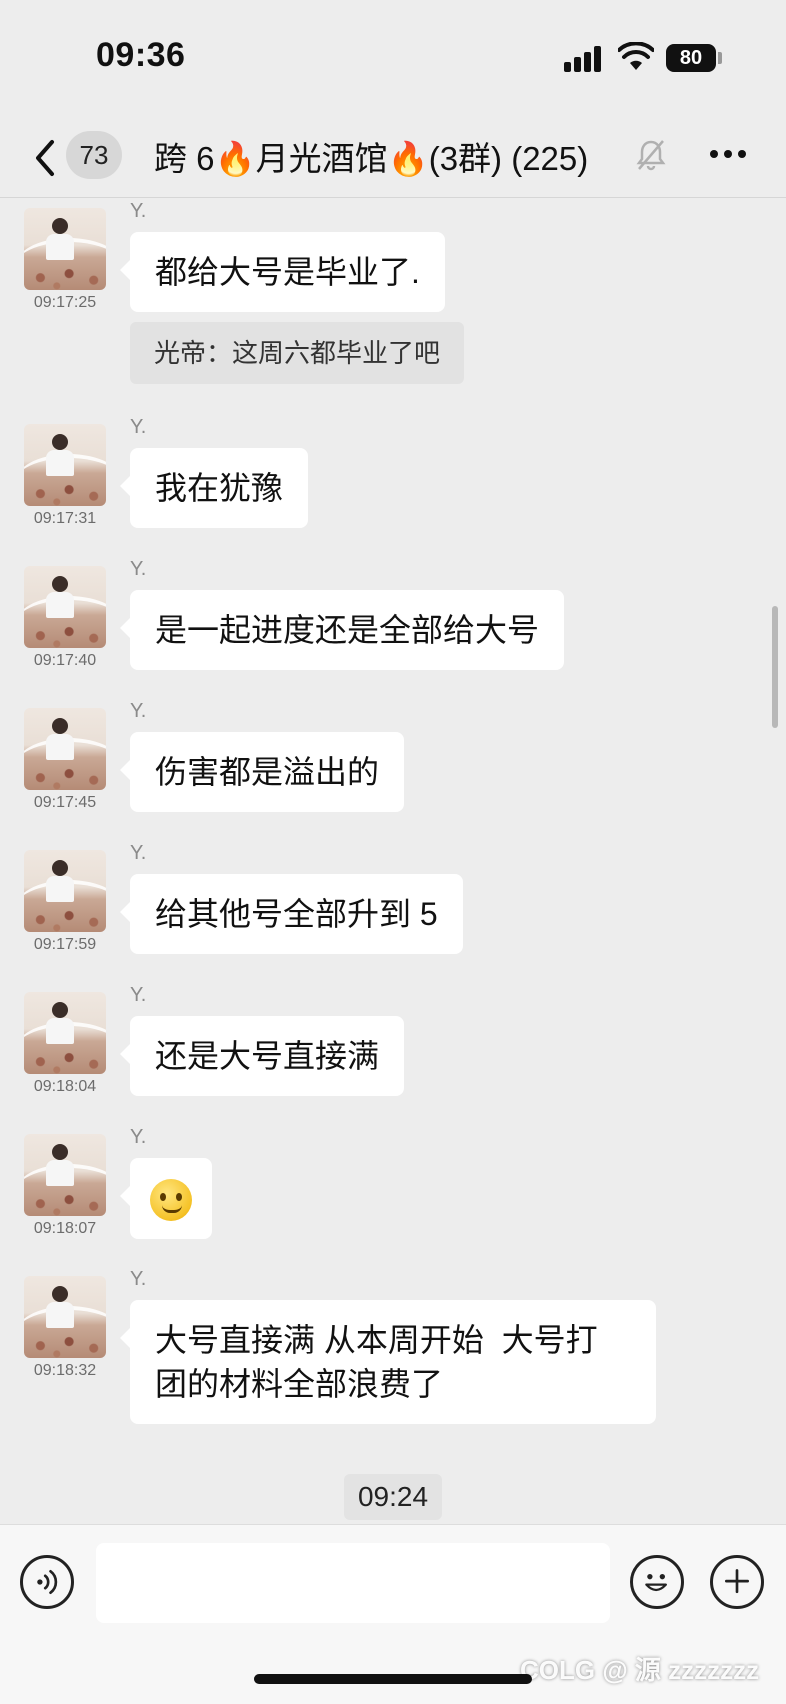 The height and width of the screenshot is (1704, 786). I want to click on drooling-face-icon, so click(171, 1200).